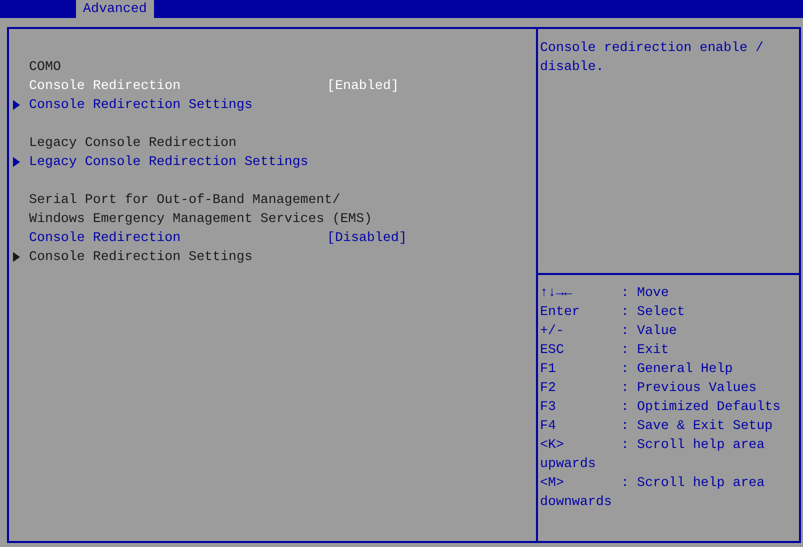  Describe the element at coordinates (140, 104) in the screenshot. I see `submenu-link: Console Redirection Settings` at that location.